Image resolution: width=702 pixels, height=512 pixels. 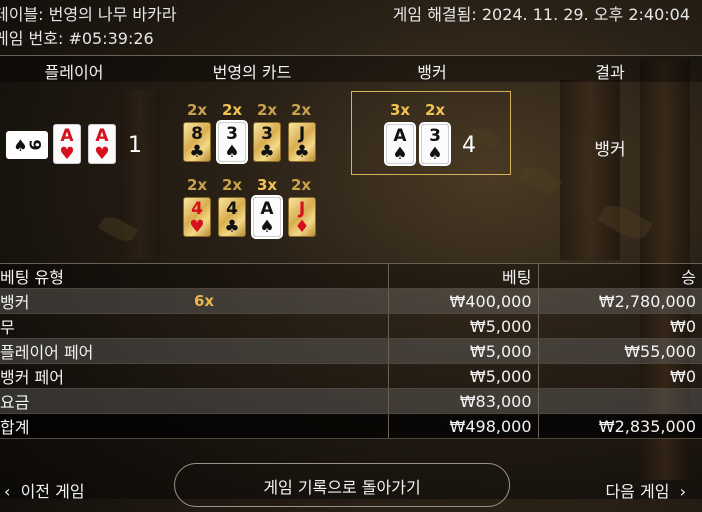 What do you see at coordinates (302, 227) in the screenshot?
I see `diamond-icon: ♦` at bounding box center [302, 227].